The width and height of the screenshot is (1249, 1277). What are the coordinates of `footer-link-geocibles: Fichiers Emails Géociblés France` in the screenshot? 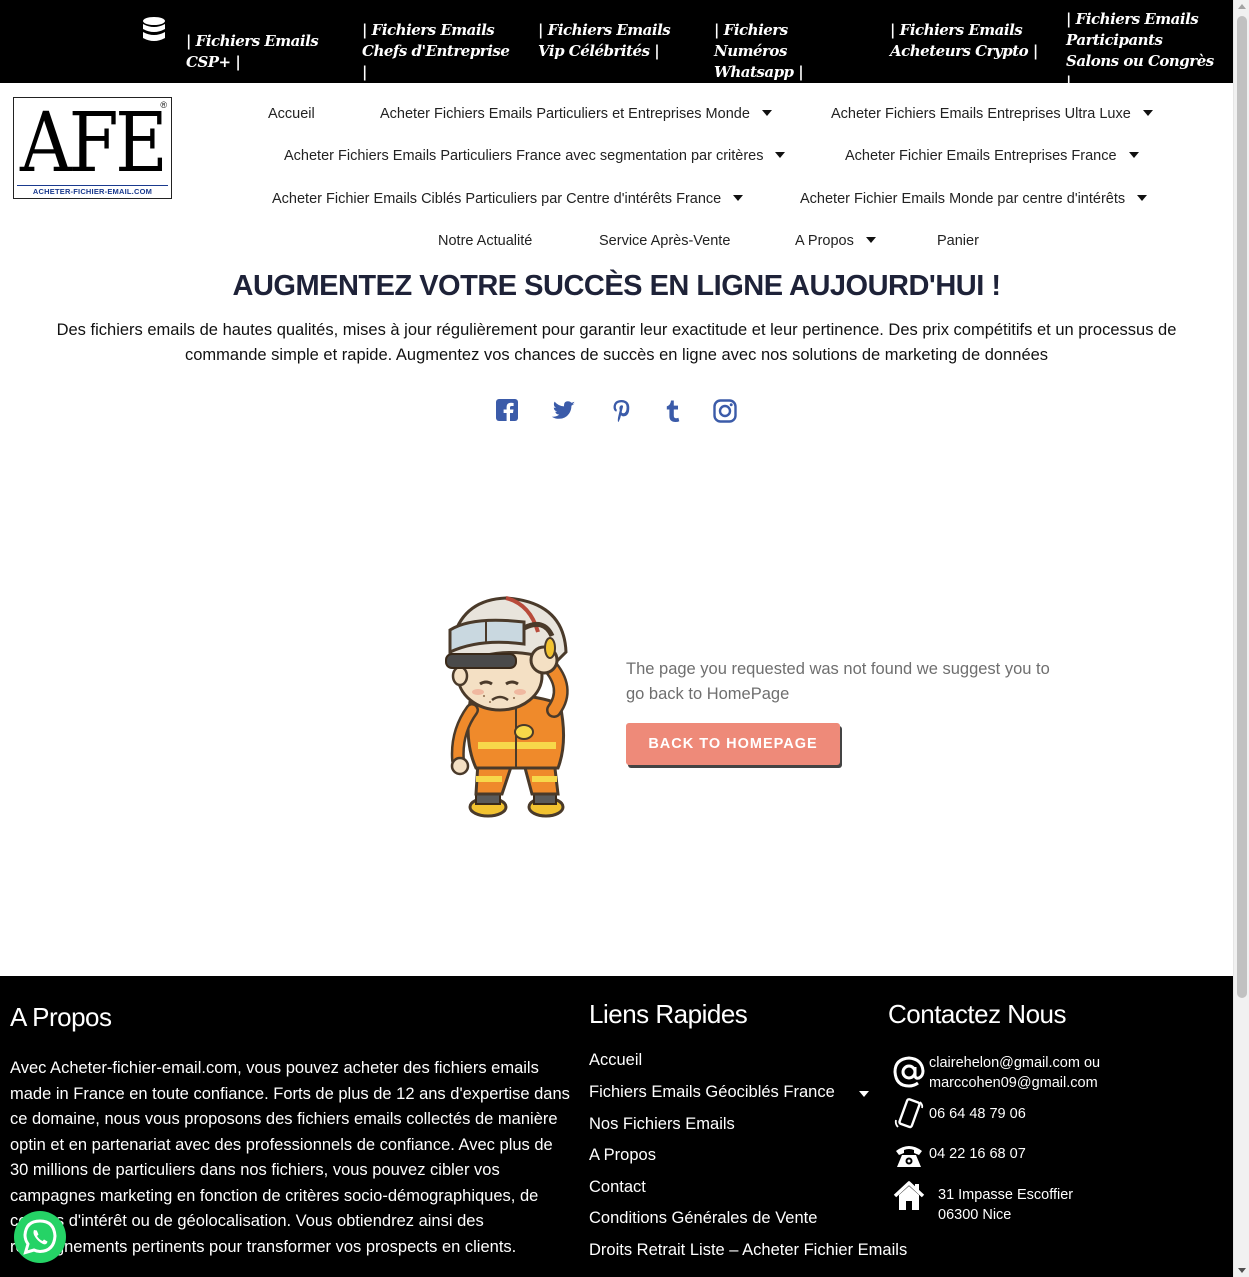 It's located at (729, 1092).